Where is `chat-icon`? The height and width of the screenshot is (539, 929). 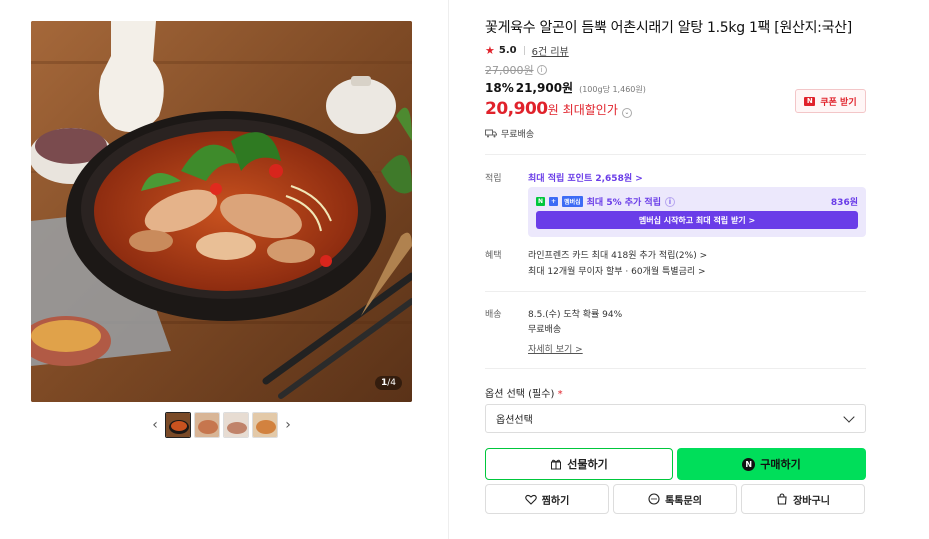
chat-icon is located at coordinates (654, 499).